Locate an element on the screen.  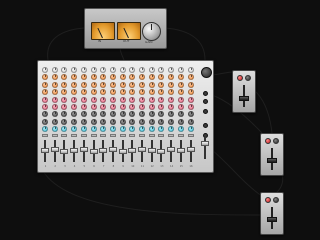
master-knob is located at coordinates (206, 72).